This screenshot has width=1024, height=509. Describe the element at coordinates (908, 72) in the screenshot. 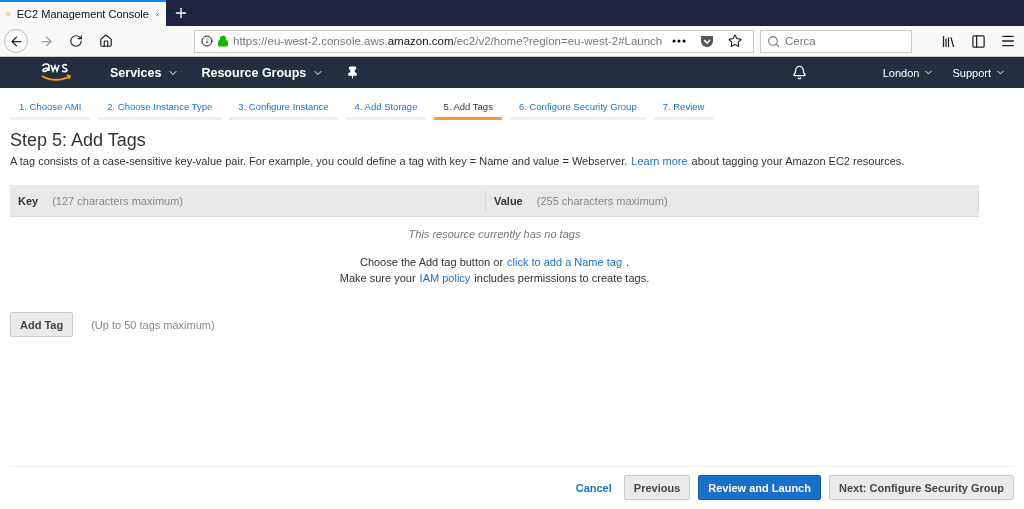

I see `nav-menu: London` at that location.